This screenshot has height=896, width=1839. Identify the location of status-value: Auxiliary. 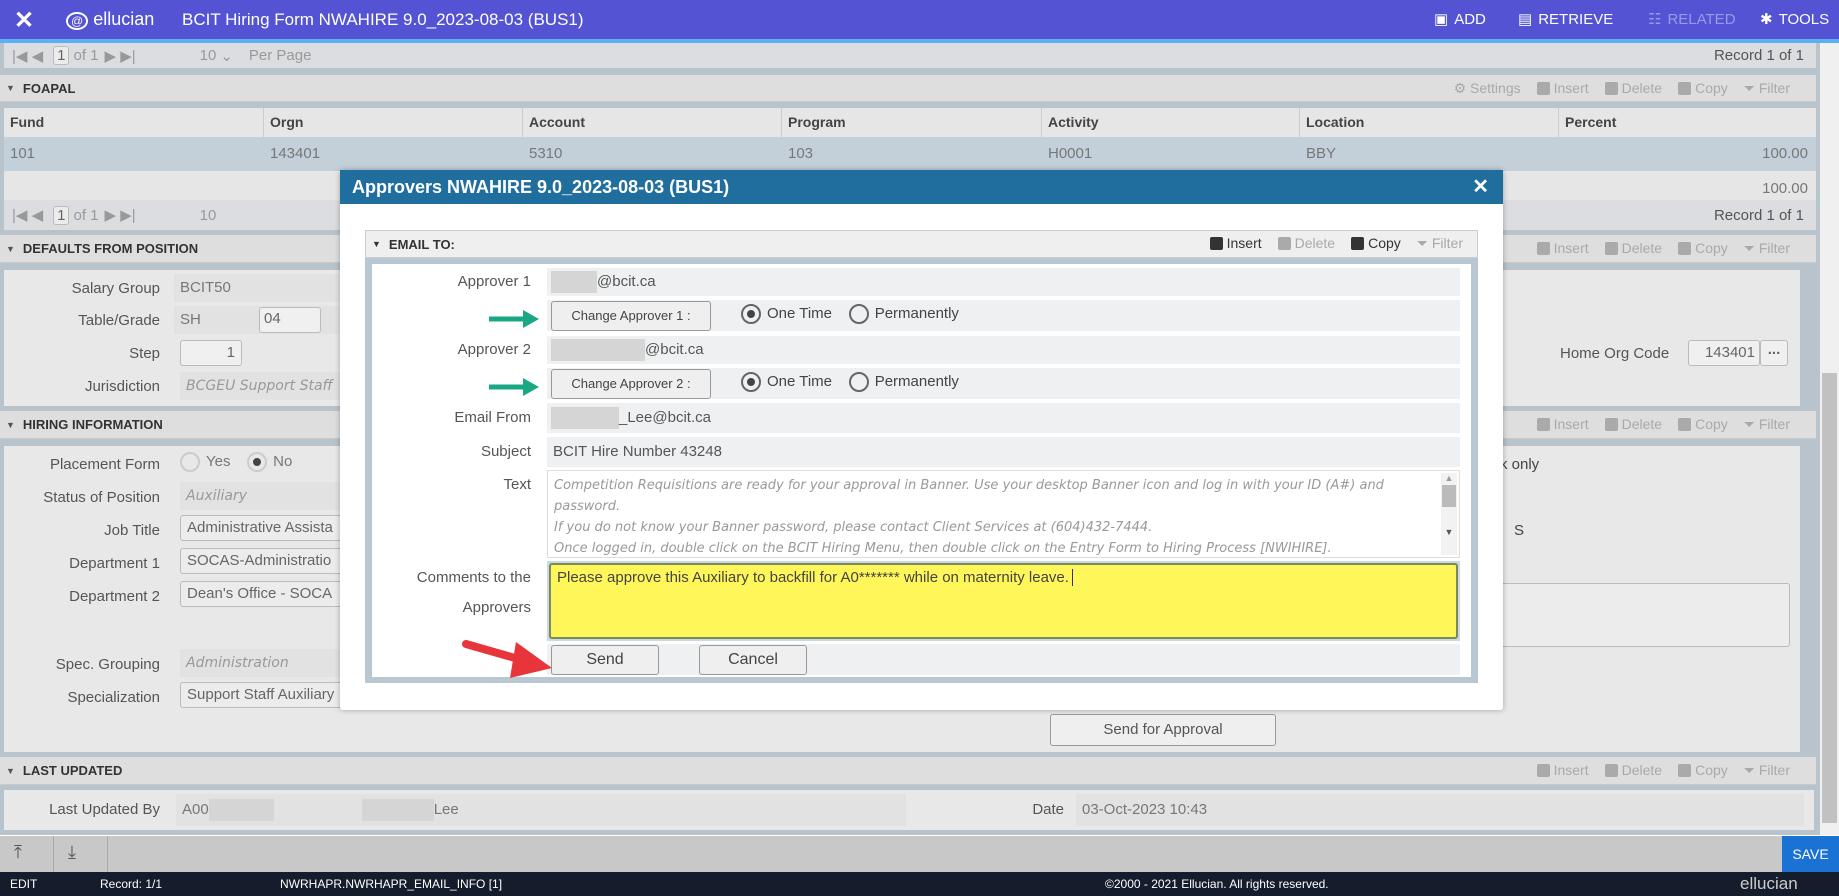
(265, 496).